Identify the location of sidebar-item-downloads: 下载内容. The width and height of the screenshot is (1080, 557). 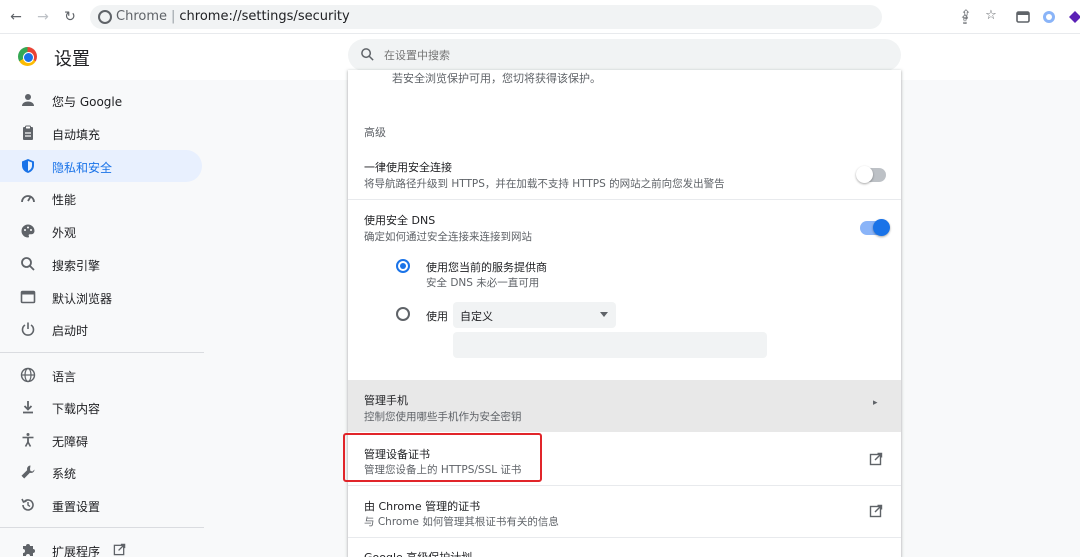
(101, 407).